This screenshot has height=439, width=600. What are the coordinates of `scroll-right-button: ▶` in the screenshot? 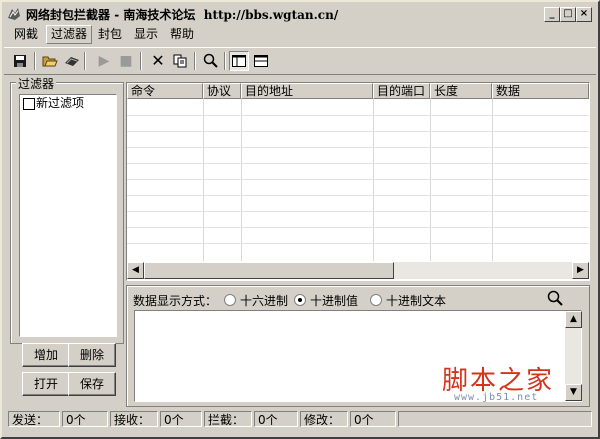 It's located at (580, 270).